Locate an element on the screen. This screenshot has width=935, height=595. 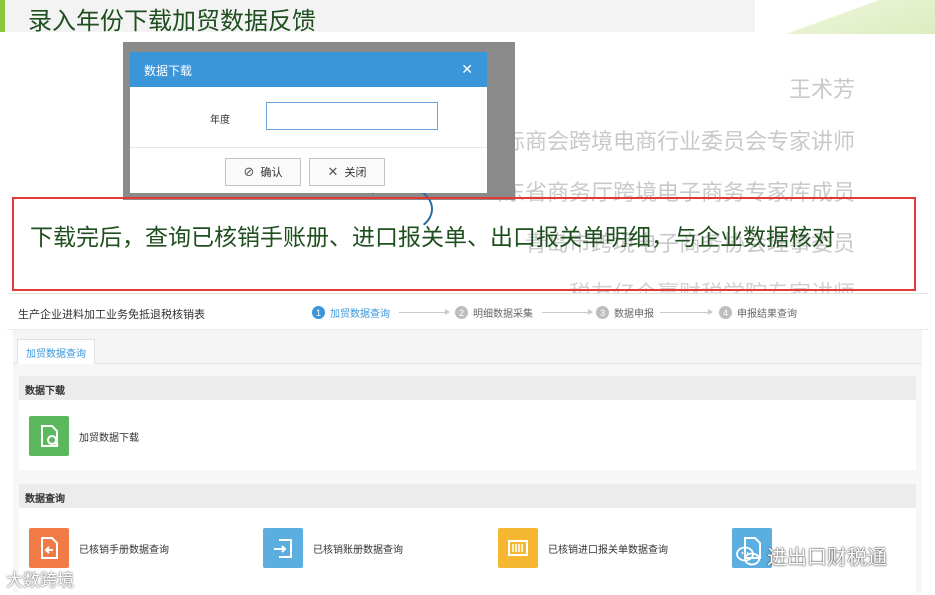
brand-watermark-right: 进出口财税通 is located at coordinates (811, 555).